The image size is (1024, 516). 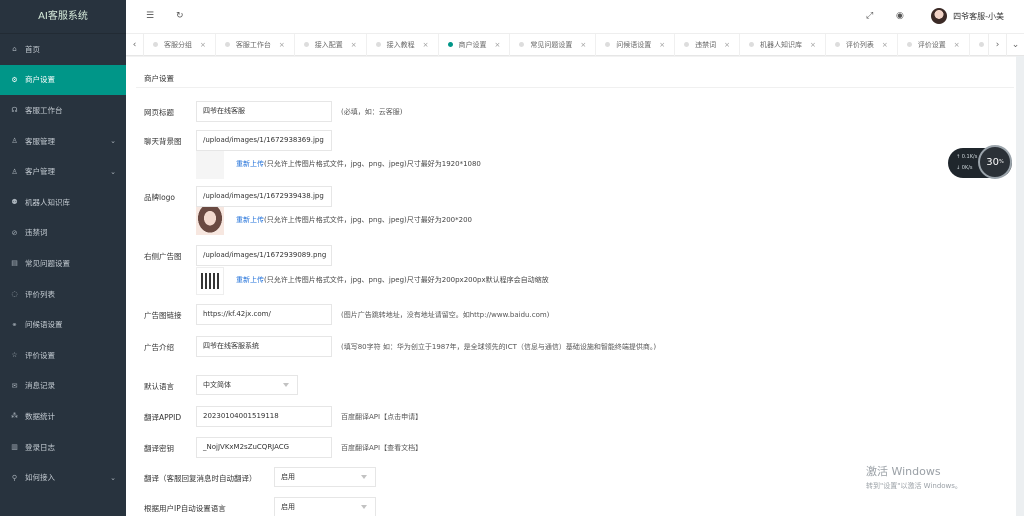 What do you see at coordinates (264, 140) in the screenshot?
I see `chat-bg-input: /upload/images/1/1672938369.jpg` at bounding box center [264, 140].